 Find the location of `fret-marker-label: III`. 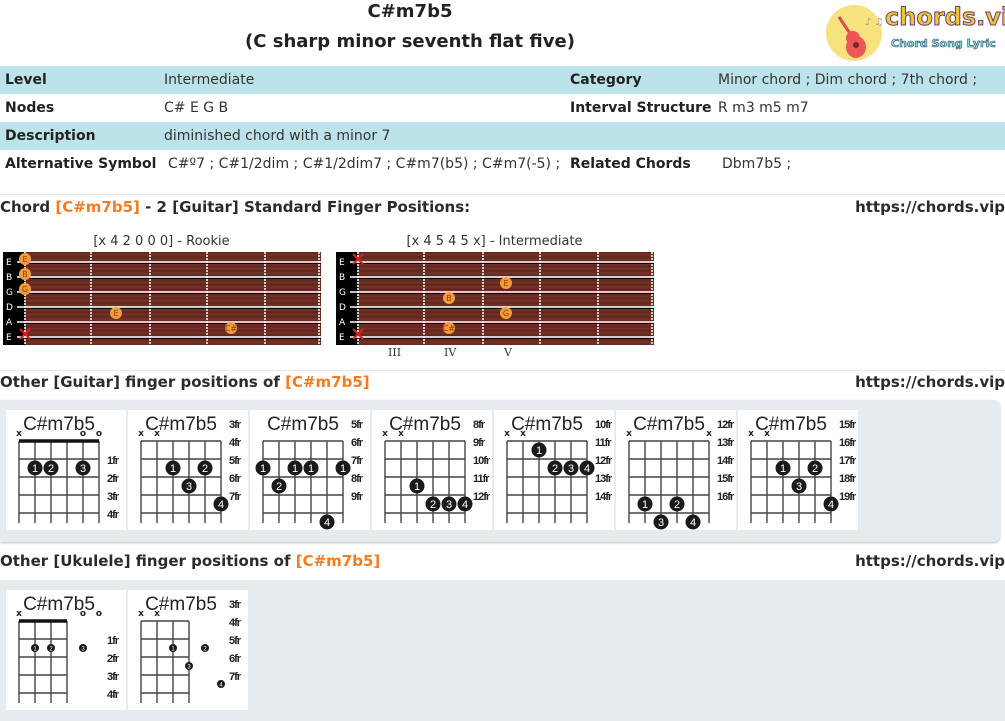

fret-marker-label: III is located at coordinates (395, 352).